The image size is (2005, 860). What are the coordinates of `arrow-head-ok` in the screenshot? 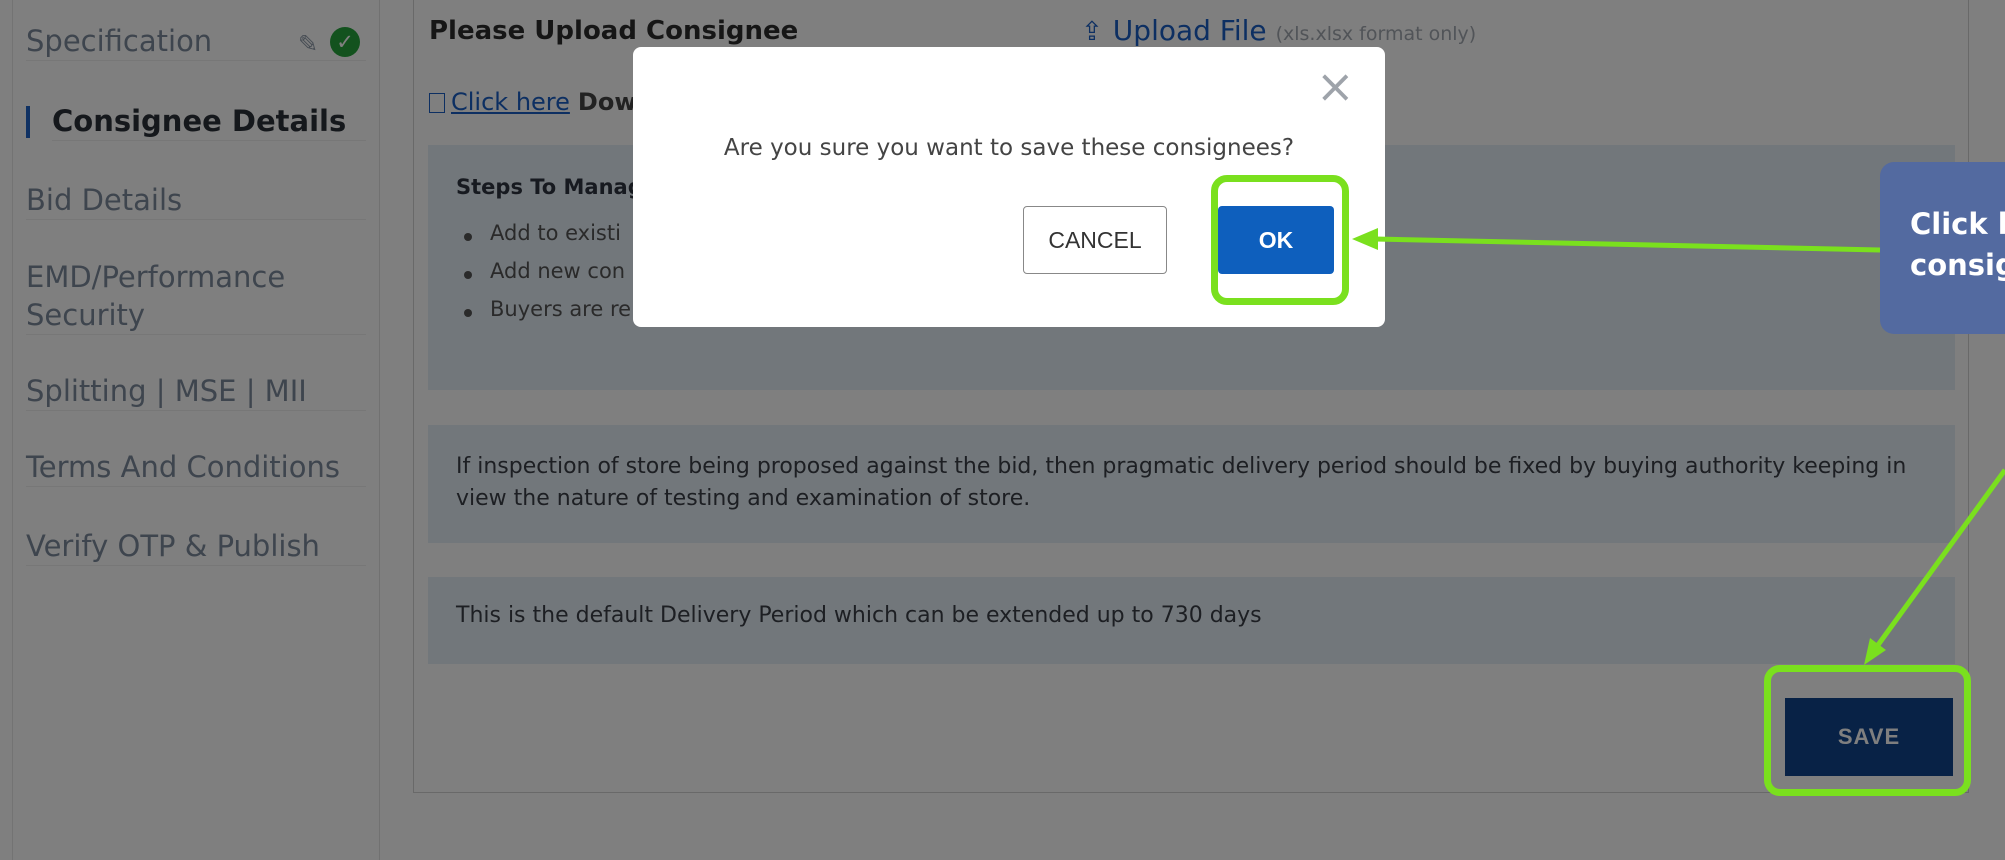 It's located at (1365, 239).